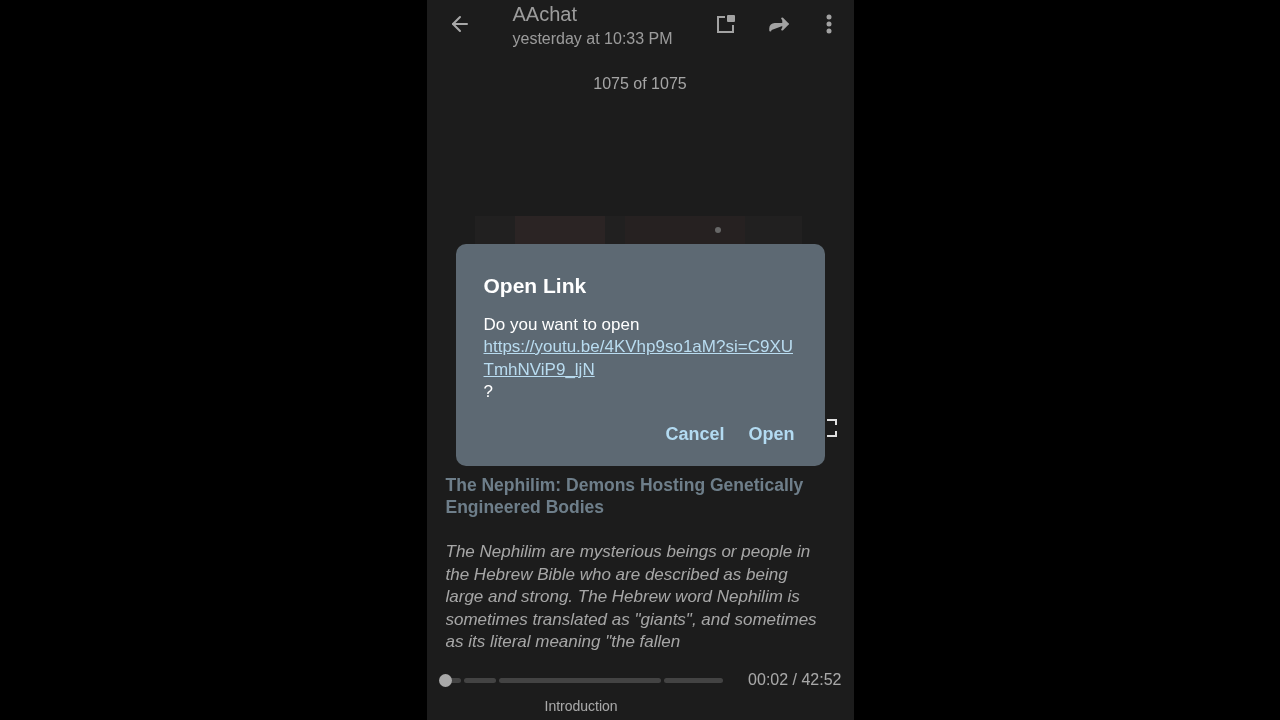  Describe the element at coordinates (795, 680) in the screenshot. I see `playback-time: 00:02 / 42:52` at that location.